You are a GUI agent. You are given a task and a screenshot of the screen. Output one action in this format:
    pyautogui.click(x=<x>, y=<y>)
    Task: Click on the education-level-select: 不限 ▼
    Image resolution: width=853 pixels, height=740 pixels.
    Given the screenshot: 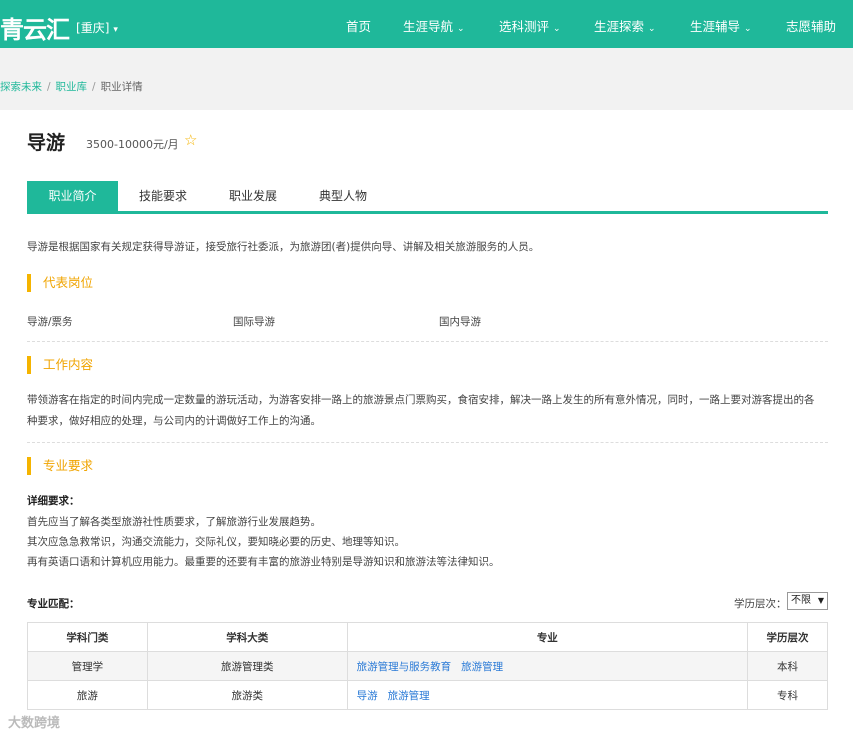 What is the action you would take?
    pyautogui.click(x=807, y=601)
    